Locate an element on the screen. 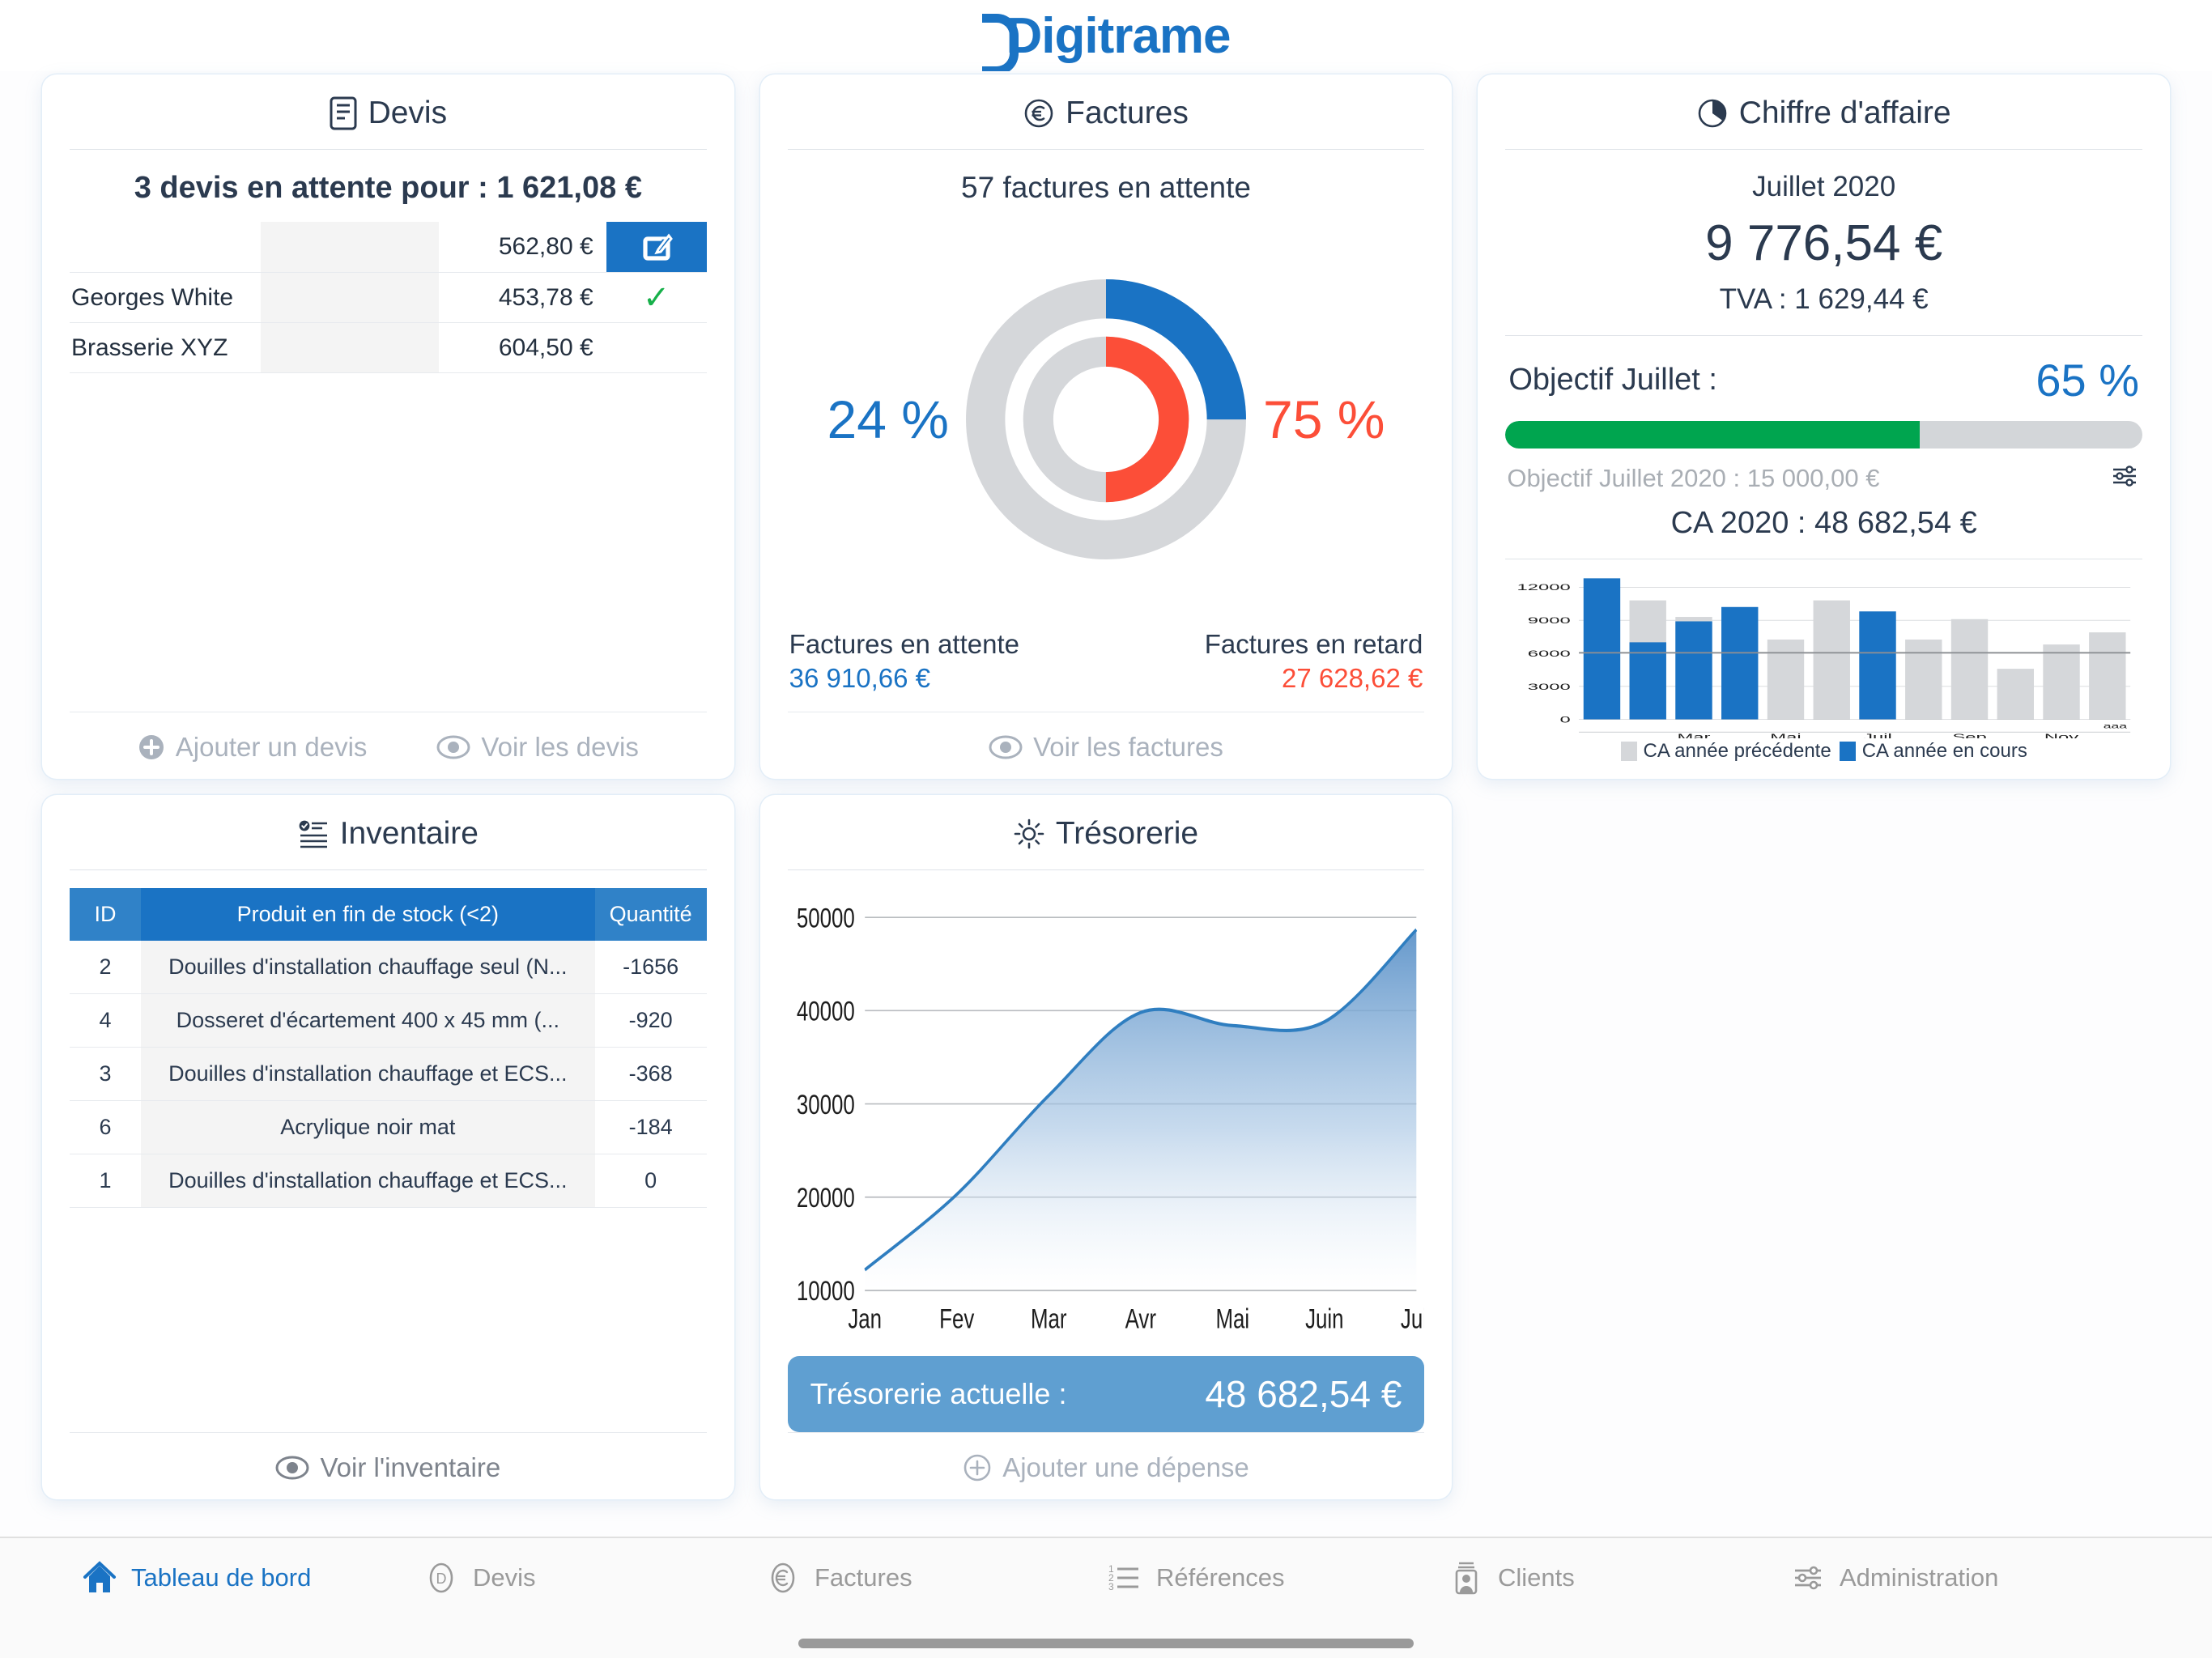 The height and width of the screenshot is (1658, 2212). nav-label-devis: Devis is located at coordinates (505, 1577).